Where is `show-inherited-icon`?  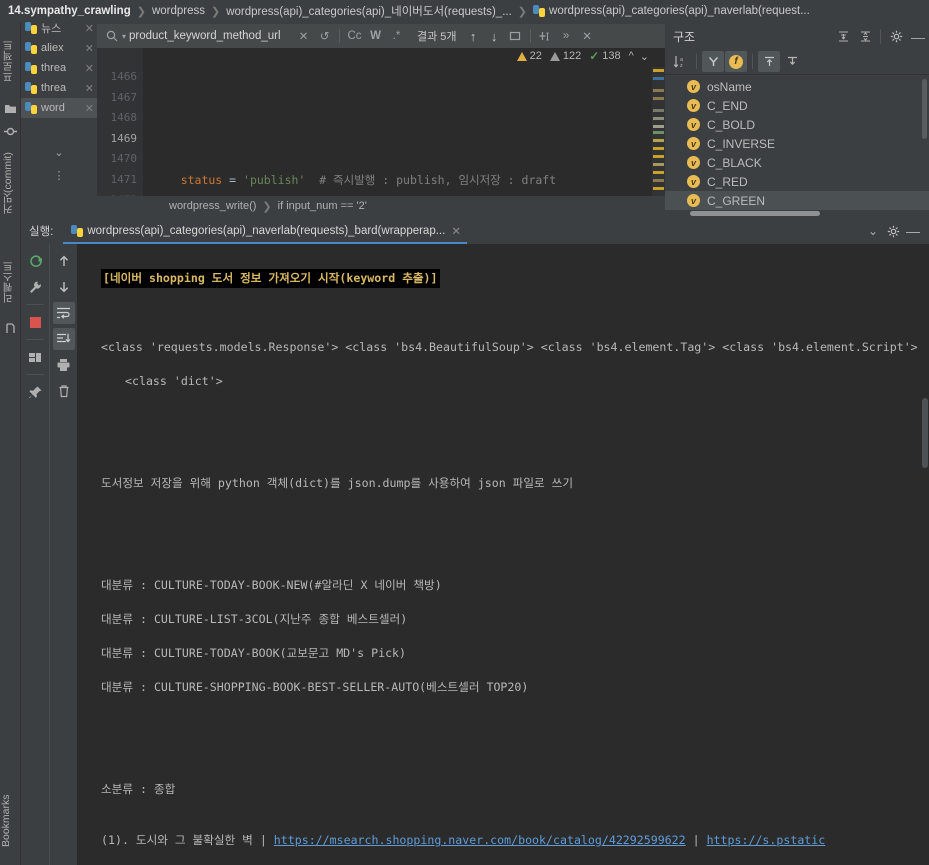
show-inherited-icon is located at coordinates (713, 61).